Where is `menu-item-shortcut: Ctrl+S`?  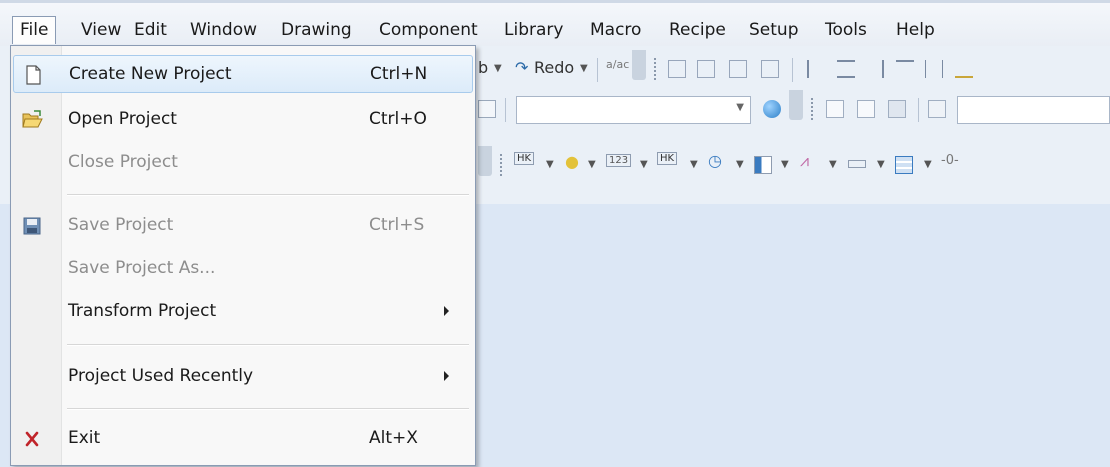 menu-item-shortcut: Ctrl+S is located at coordinates (397, 225).